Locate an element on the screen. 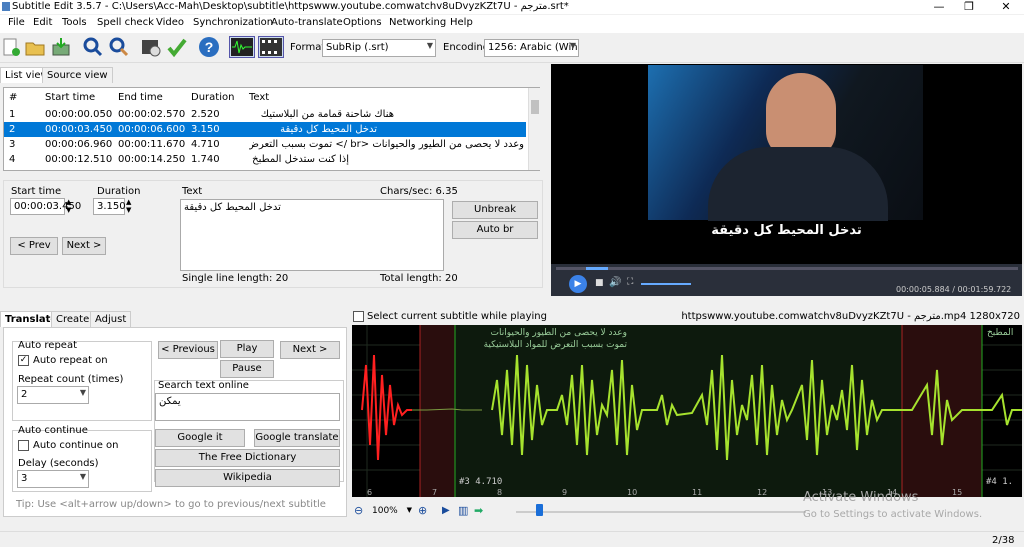  format-select: SubRip (.srt) ▼ is located at coordinates (379, 48).